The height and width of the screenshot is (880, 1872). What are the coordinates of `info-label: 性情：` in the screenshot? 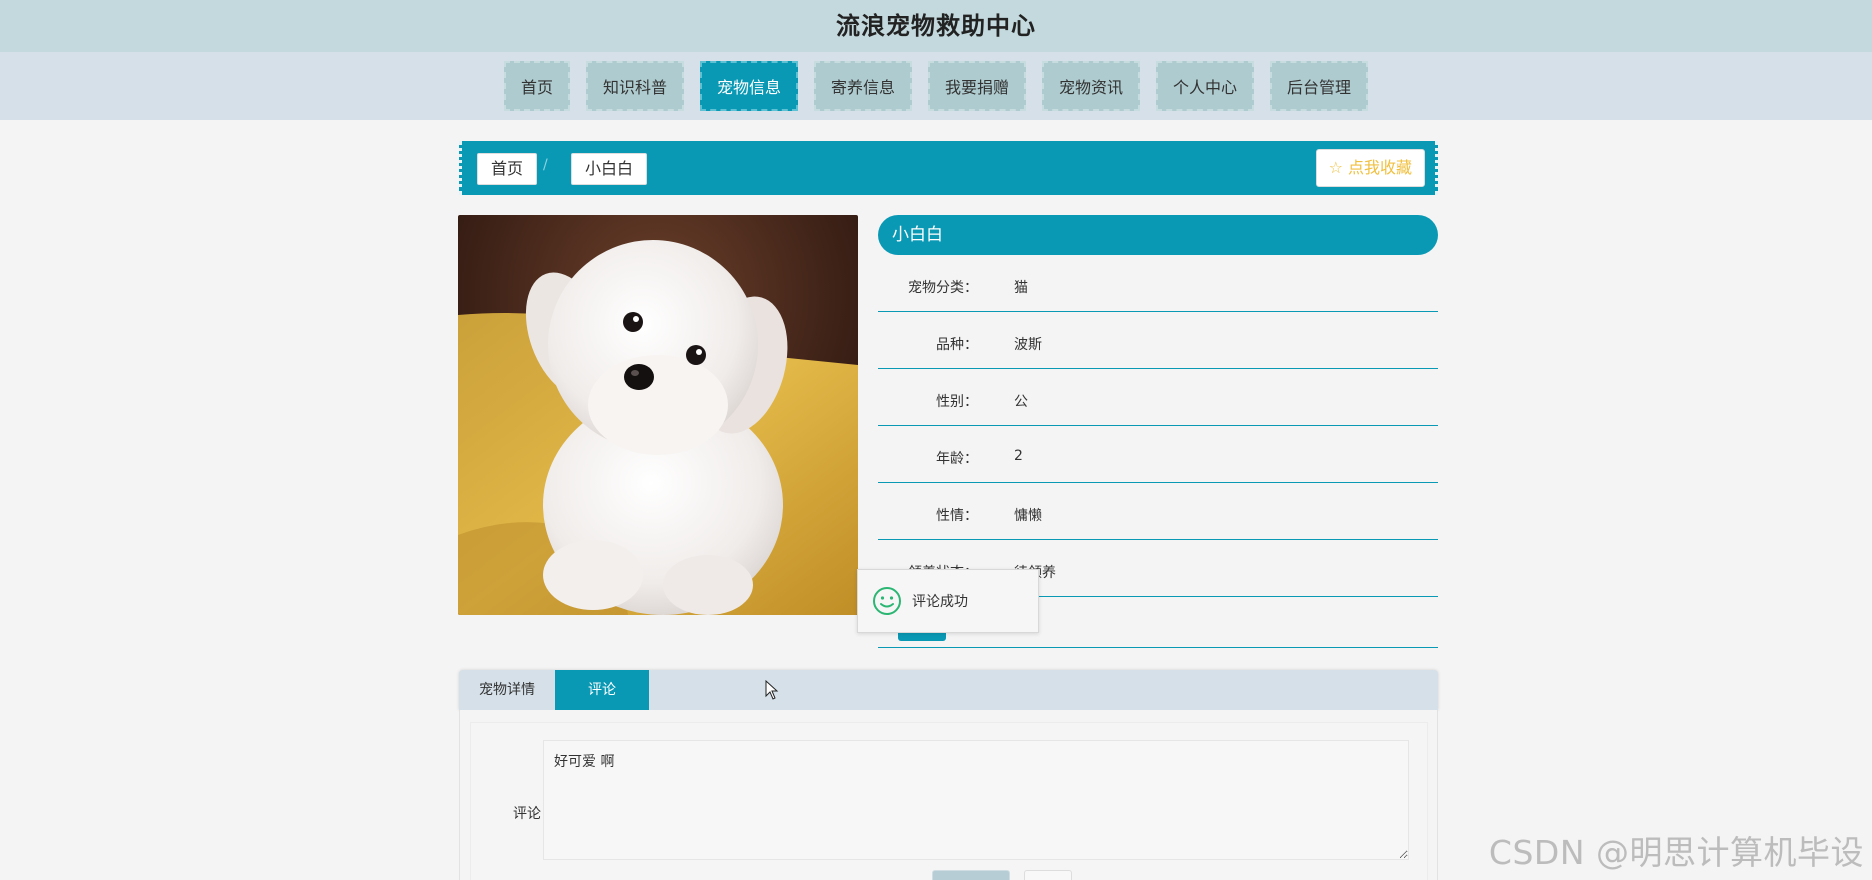 It's located at (957, 516).